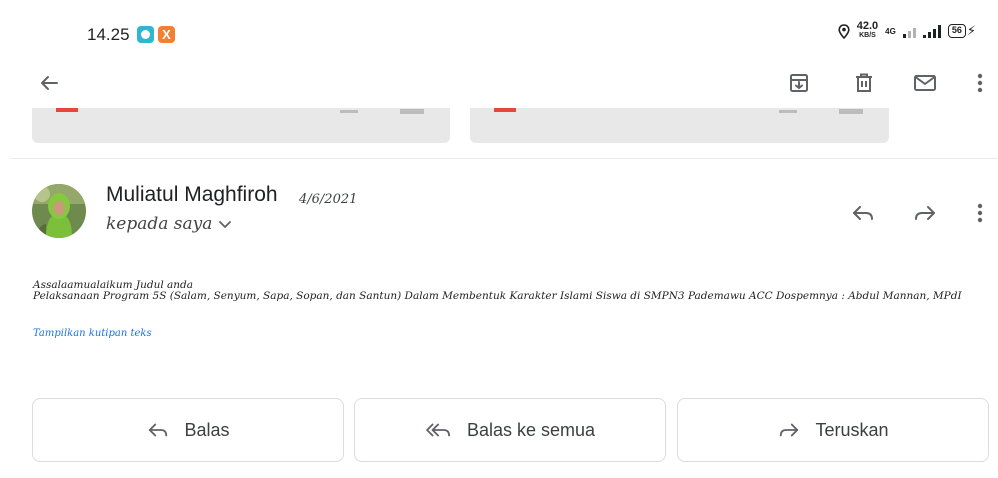 The image size is (998, 478). I want to click on message-more-button, so click(980, 213).